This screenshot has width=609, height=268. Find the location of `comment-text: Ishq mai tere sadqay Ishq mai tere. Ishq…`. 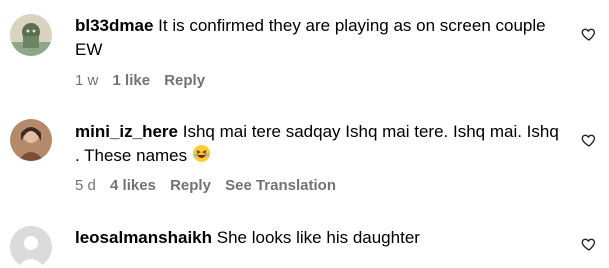

comment-text: Ishq mai tere sadqay Ishq mai tere. Ishq… is located at coordinates (370, 131).